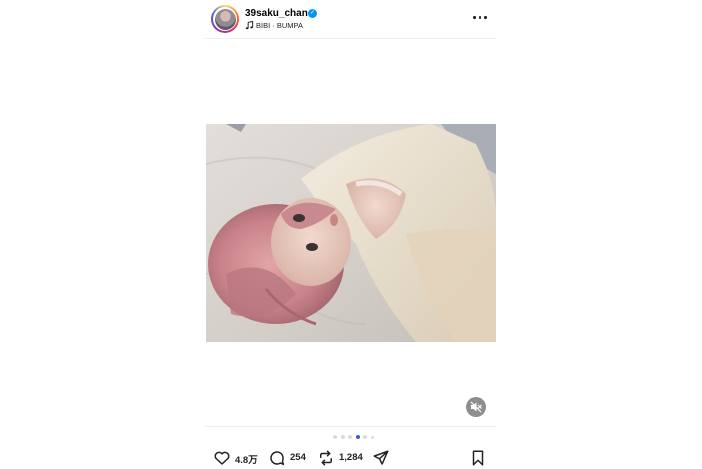 This screenshot has width=702, height=469. I want to click on share-icon, so click(381, 458).